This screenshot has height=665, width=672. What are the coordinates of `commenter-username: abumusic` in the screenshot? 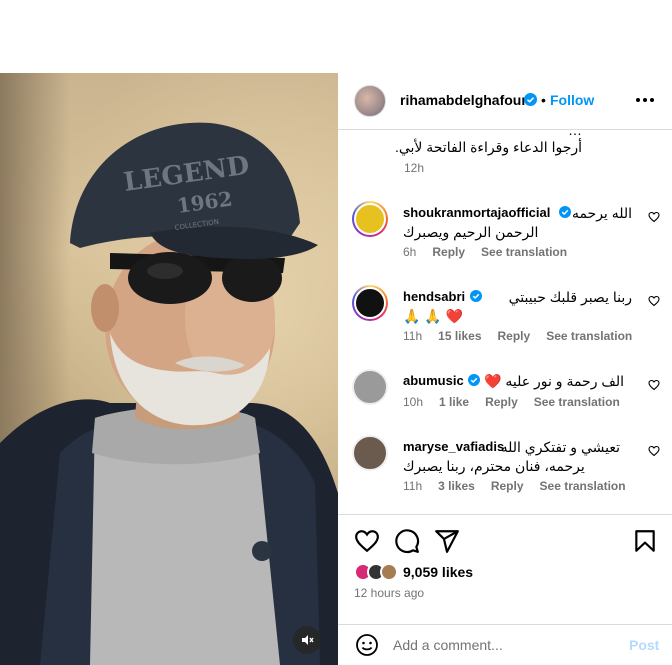 It's located at (433, 380).